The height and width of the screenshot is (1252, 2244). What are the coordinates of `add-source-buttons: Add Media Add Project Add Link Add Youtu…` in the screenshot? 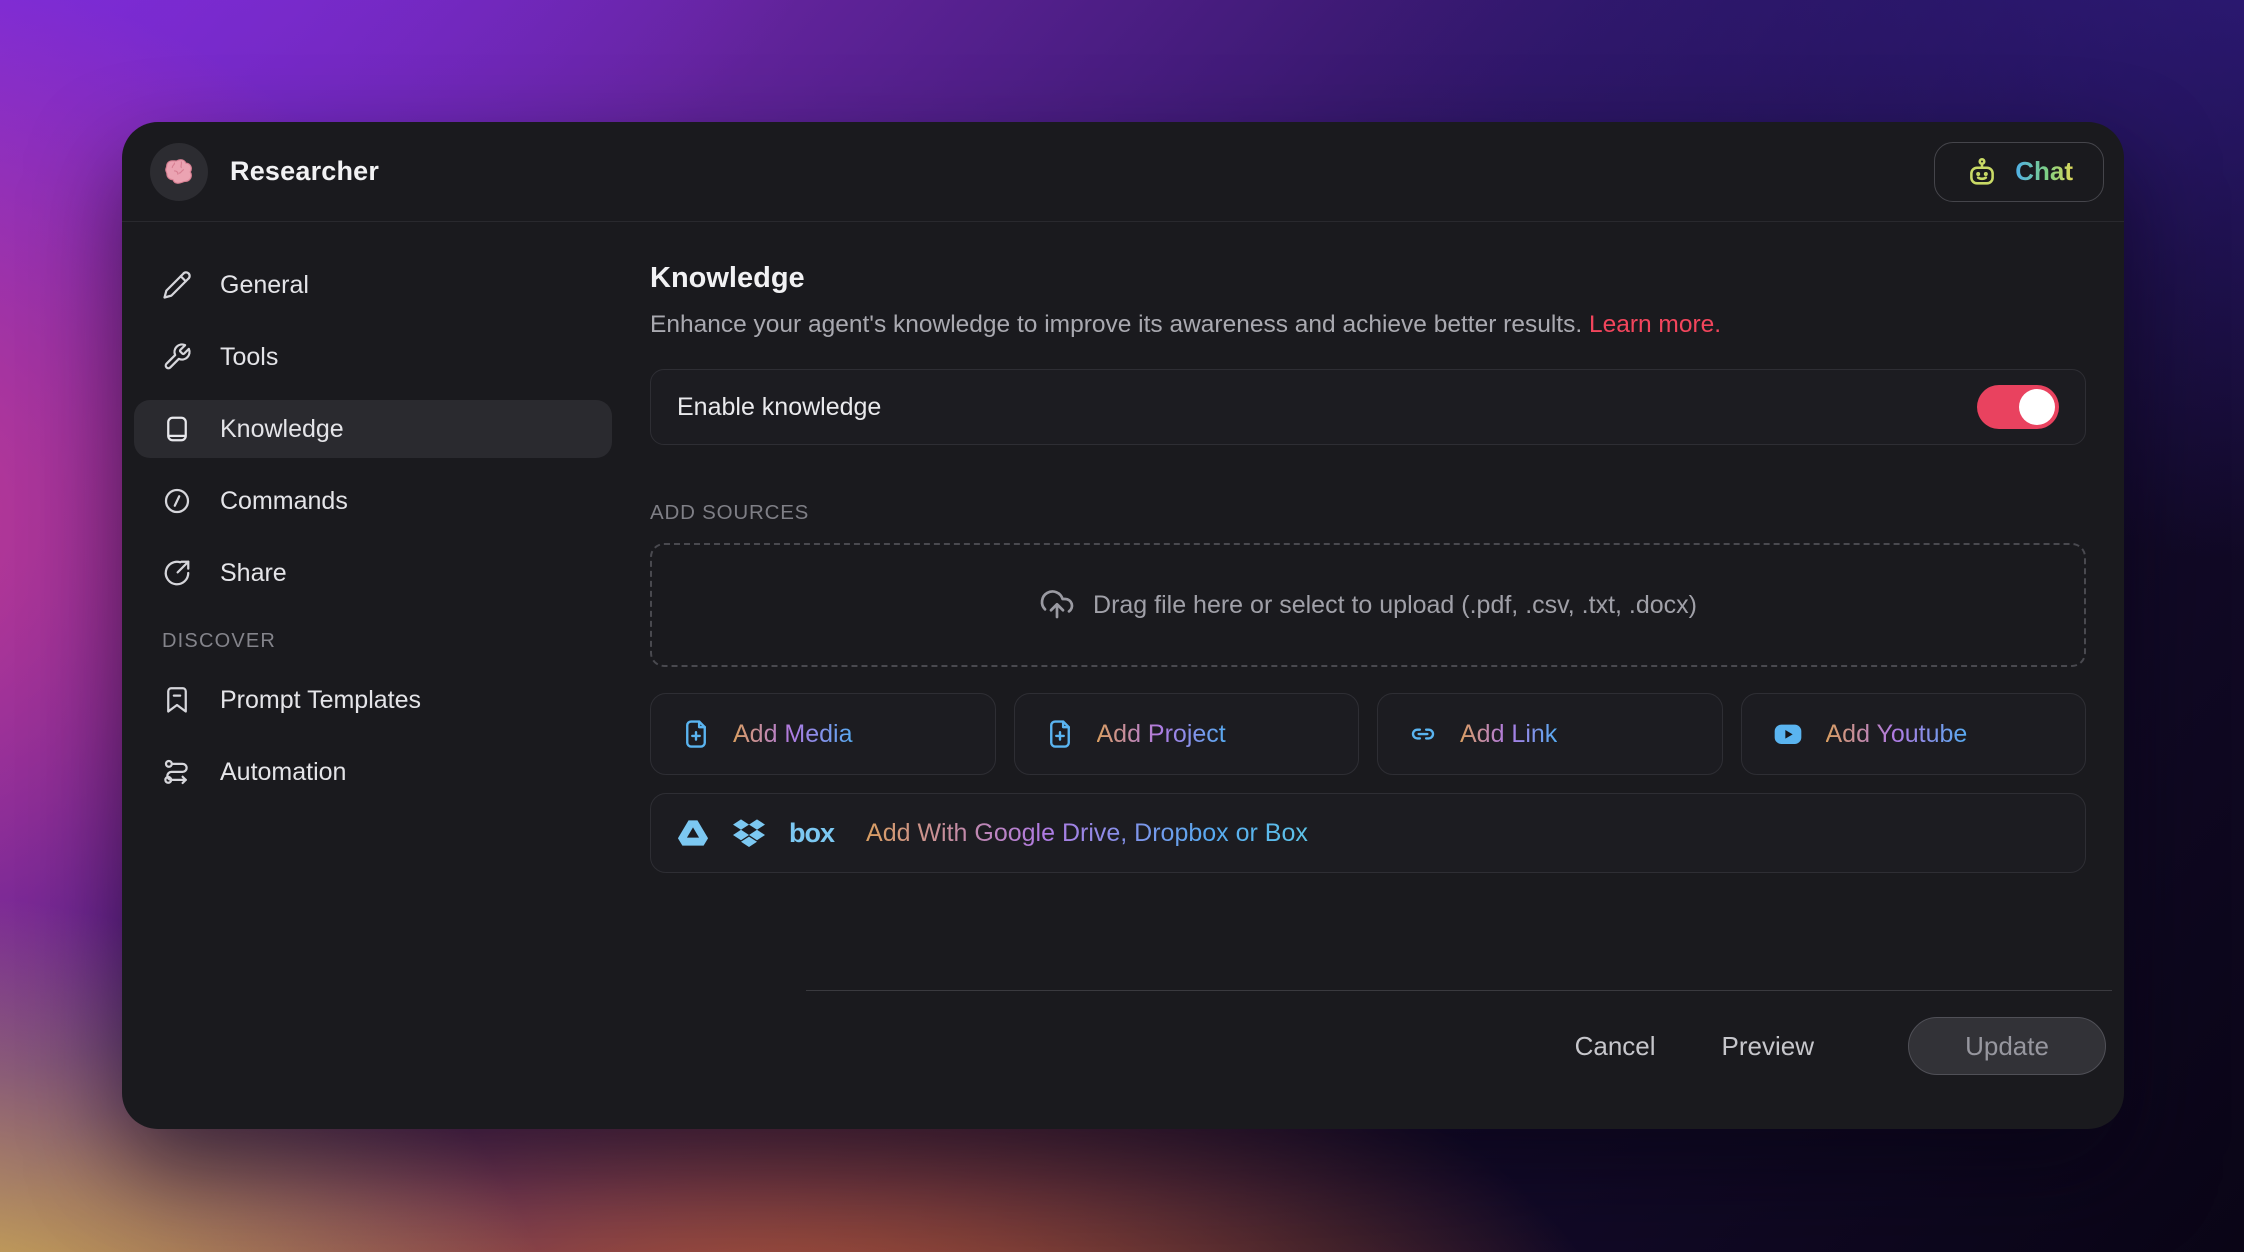 It's located at (1368, 734).